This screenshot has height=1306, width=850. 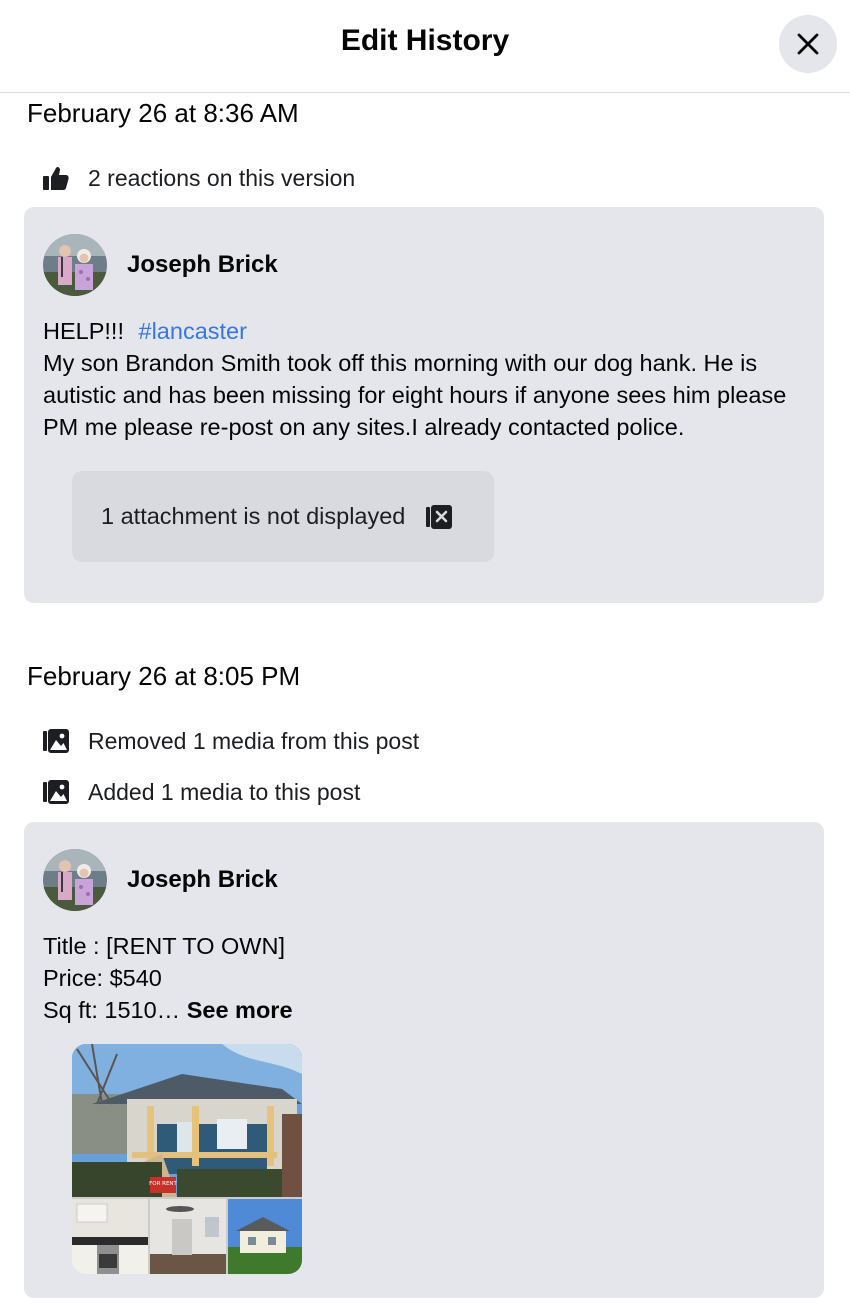 I want to click on change-text: Removed 1 media from this post, so click(x=254, y=740).